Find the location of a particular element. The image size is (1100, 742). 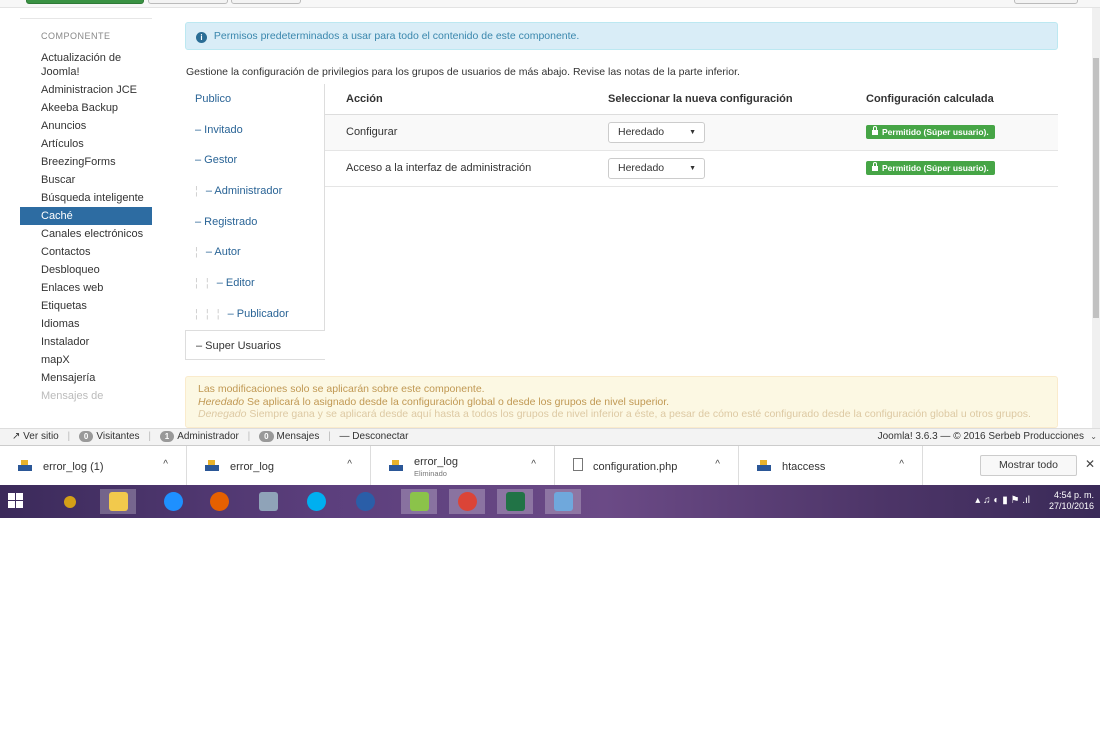

download-status: Eliminado is located at coordinates (430, 473).